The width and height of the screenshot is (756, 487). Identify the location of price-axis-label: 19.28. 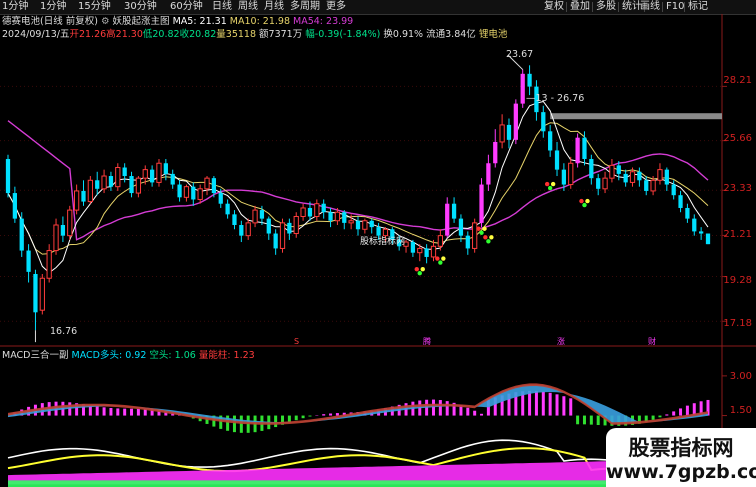
(737, 280).